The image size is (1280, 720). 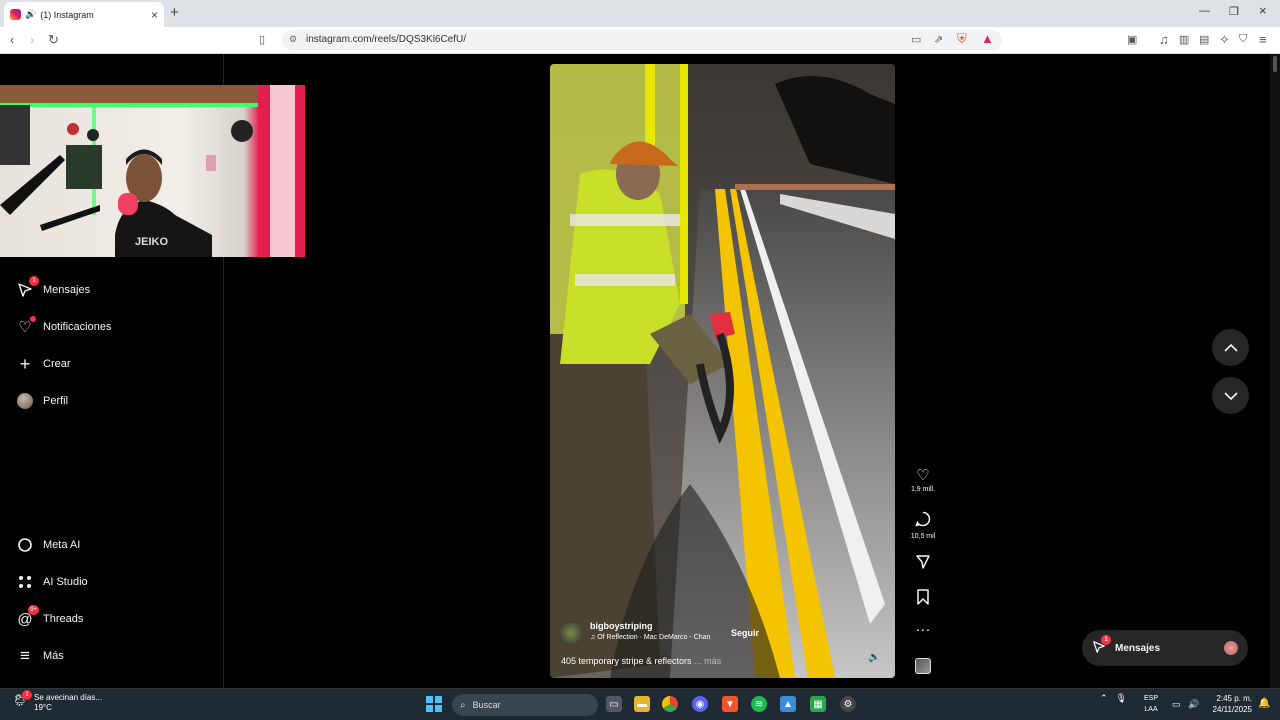 I want to click on sidebar-item-label: Meta AI, so click(x=62, y=545).